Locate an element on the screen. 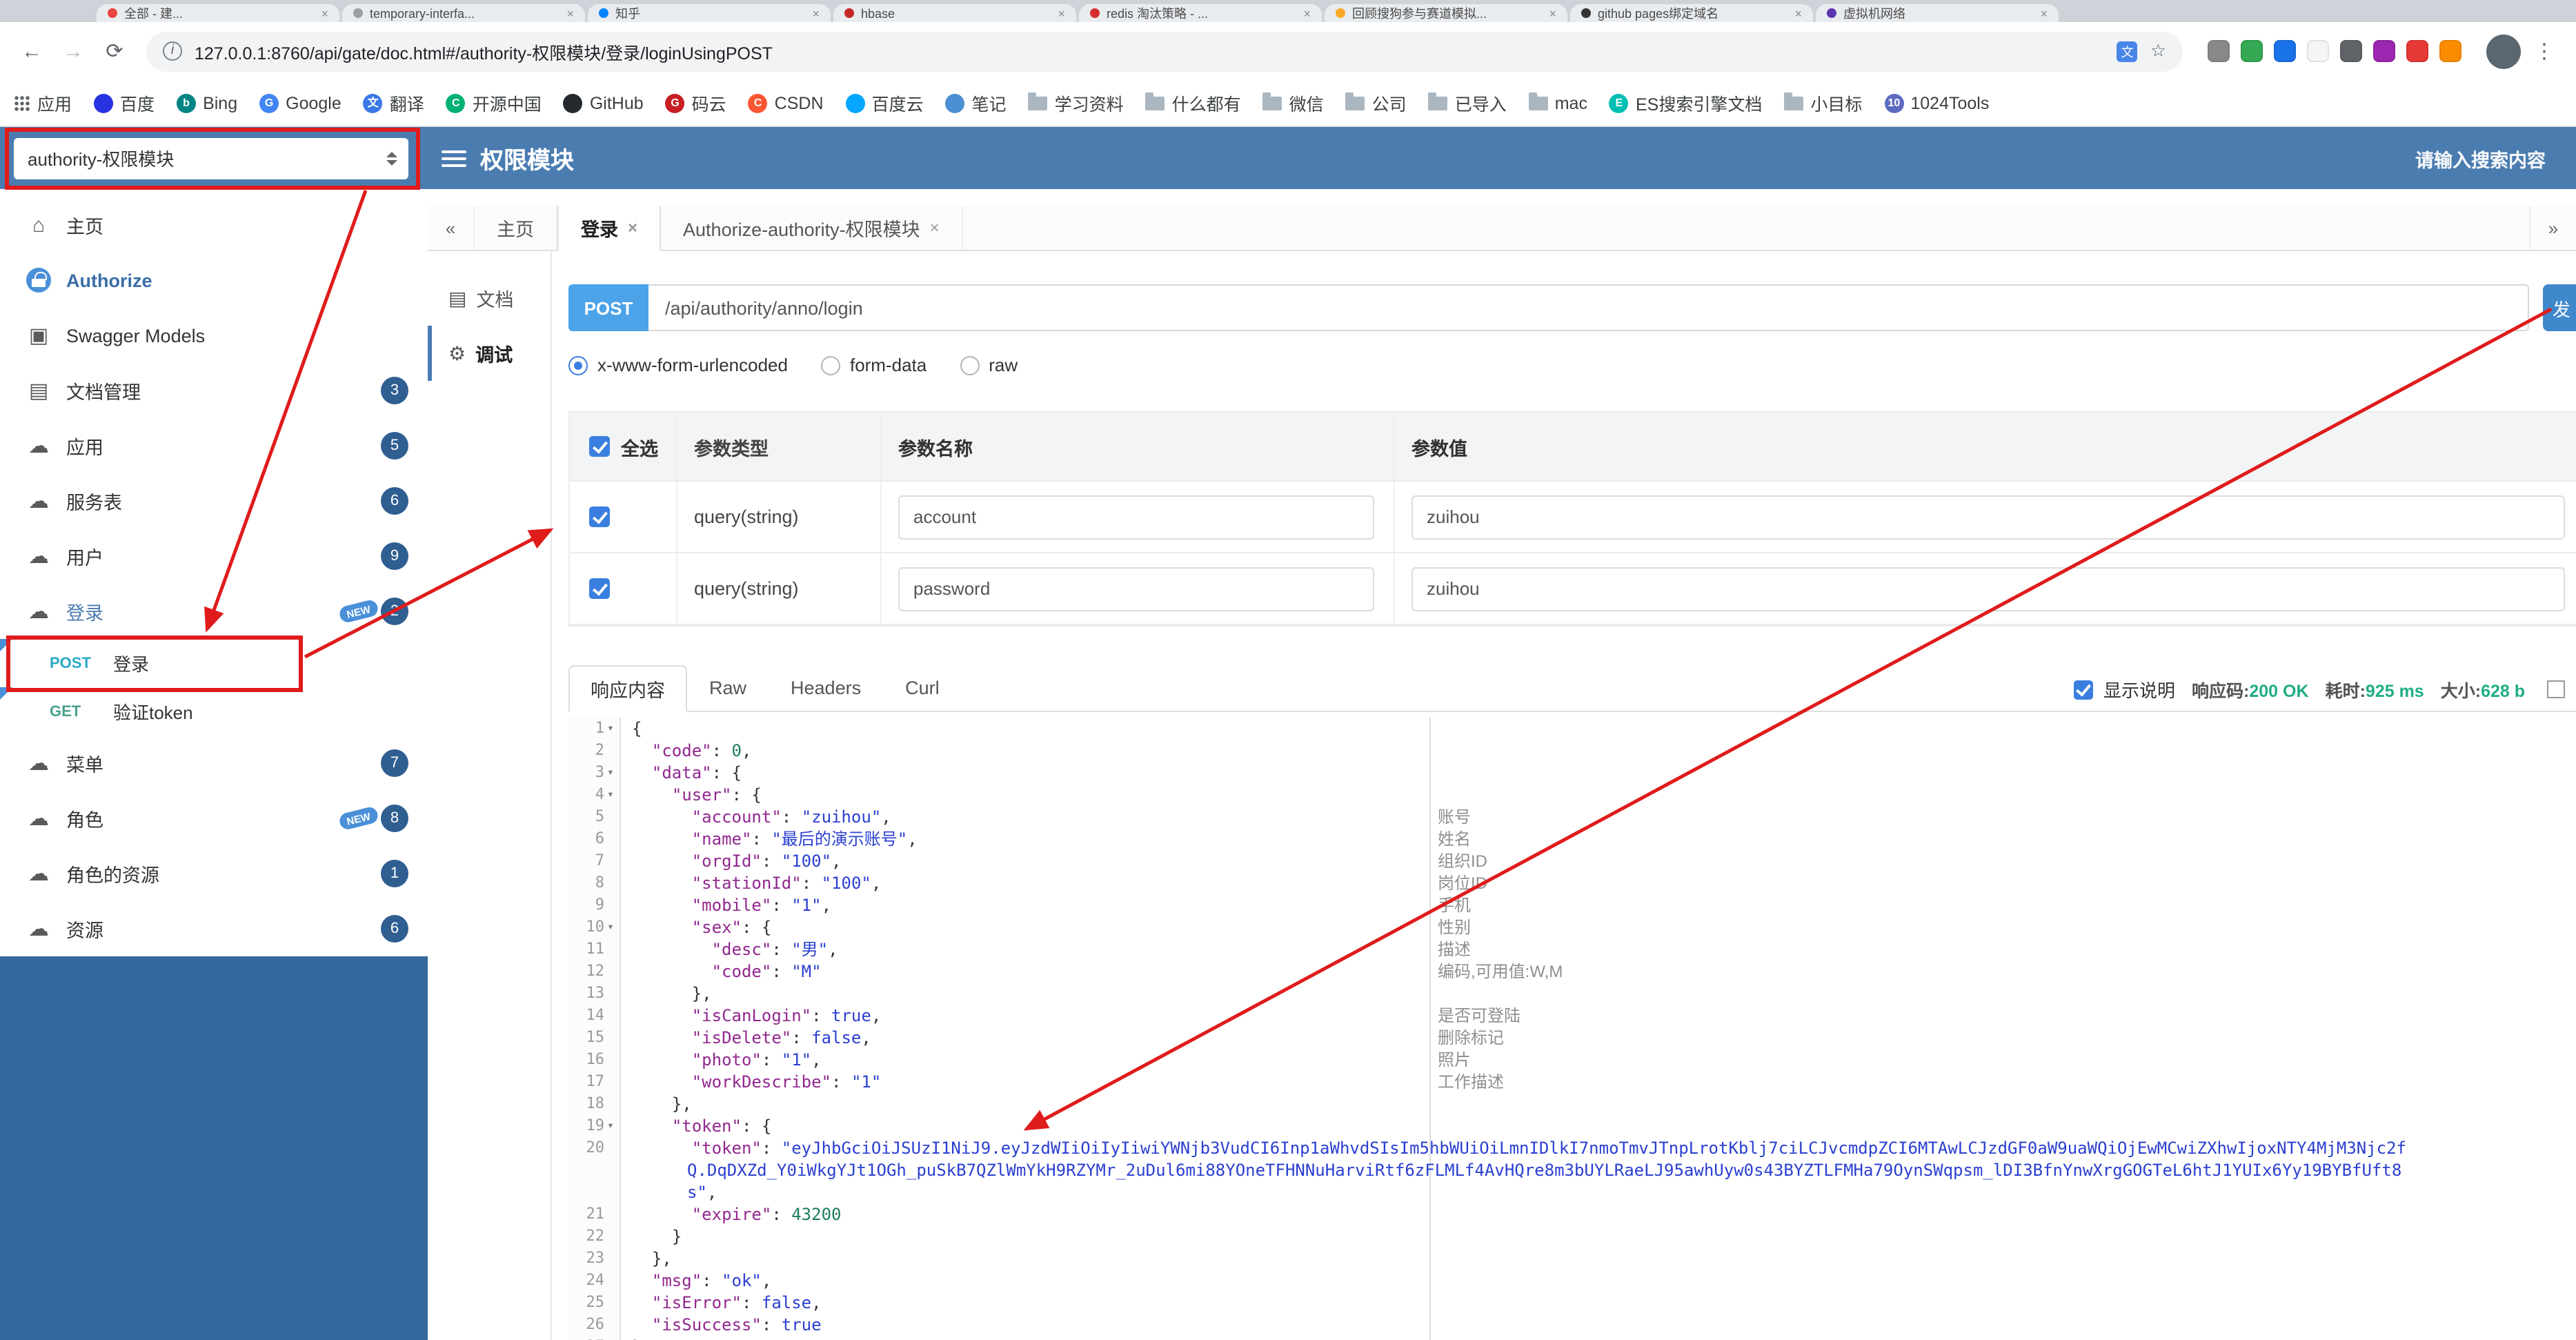 Image resolution: width=2576 pixels, height=1340 pixels. browser-tab: 全部 - 建... × is located at coordinates (218, 13).